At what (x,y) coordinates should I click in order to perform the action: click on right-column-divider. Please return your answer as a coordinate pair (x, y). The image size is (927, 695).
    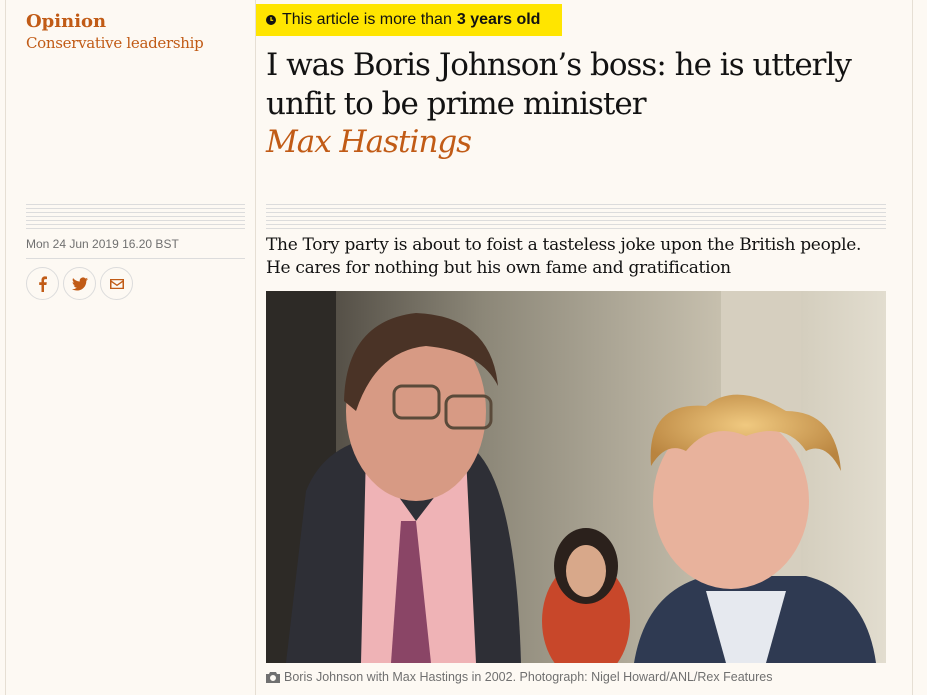
    Looking at the image, I should click on (912, 347).